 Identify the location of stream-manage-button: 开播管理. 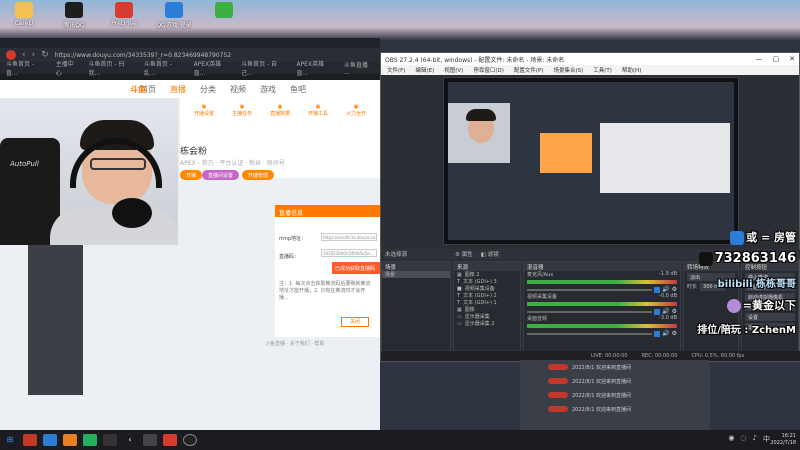
(258, 175).